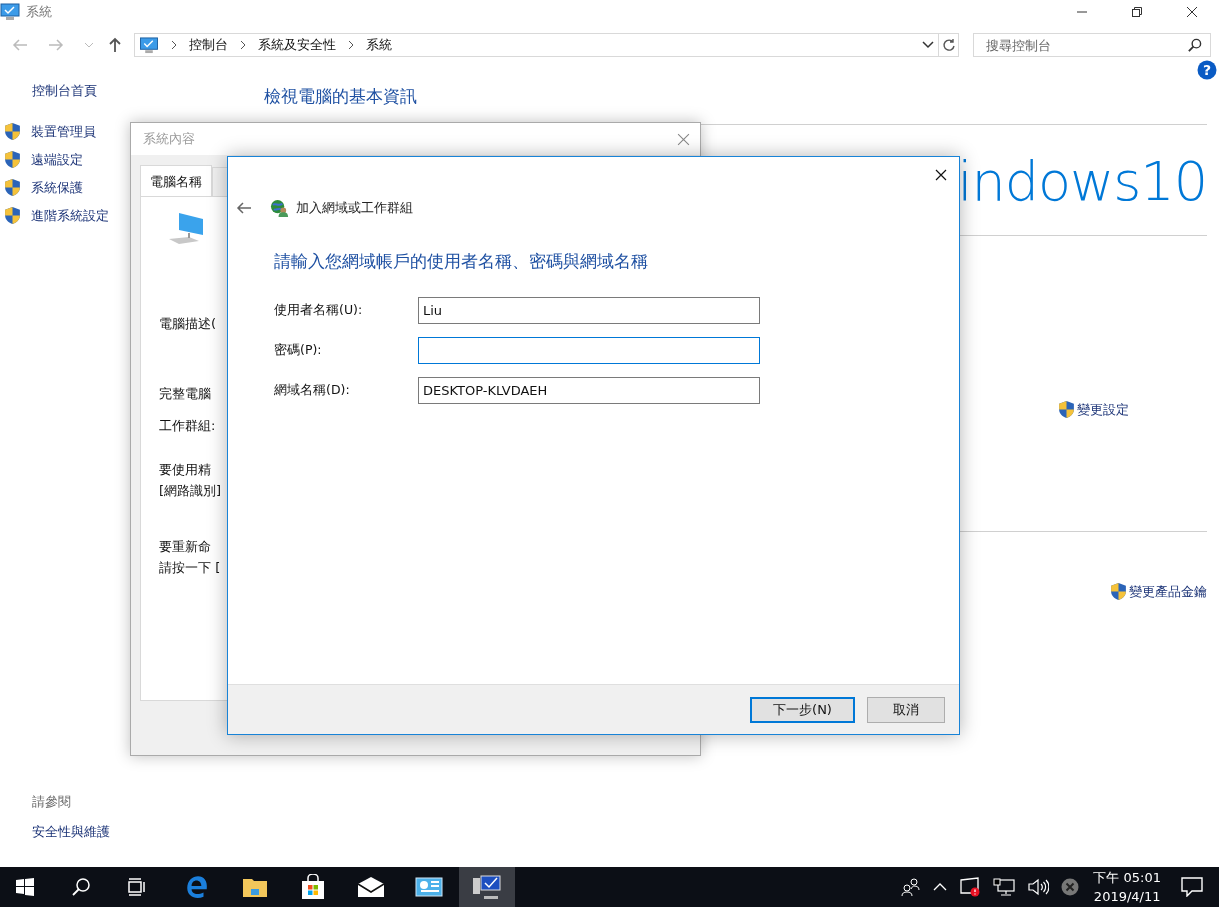 The image size is (1219, 907). What do you see at coordinates (906, 709) in the screenshot?
I see `dialog-button: 取消` at bounding box center [906, 709].